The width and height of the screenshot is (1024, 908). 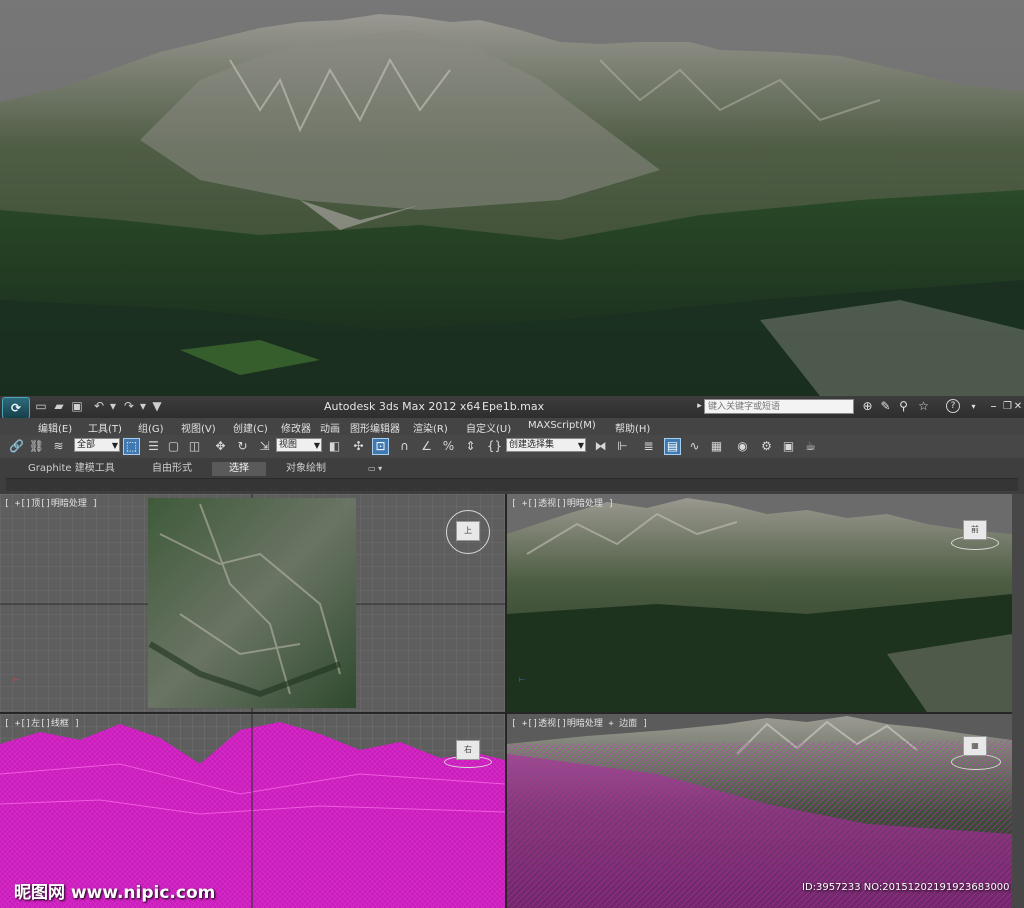 I want to click on menu-create: 创建(C), so click(x=250, y=427).